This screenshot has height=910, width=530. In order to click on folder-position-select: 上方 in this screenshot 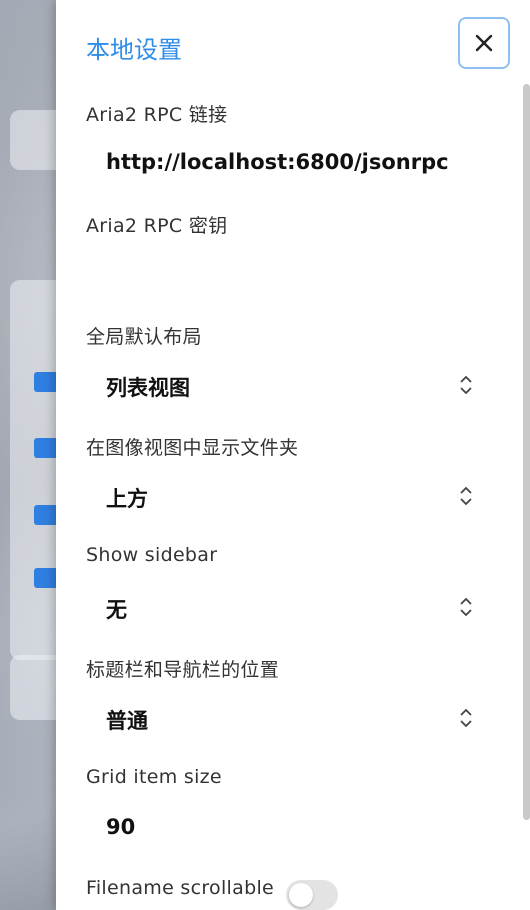, I will do `click(286, 497)`.